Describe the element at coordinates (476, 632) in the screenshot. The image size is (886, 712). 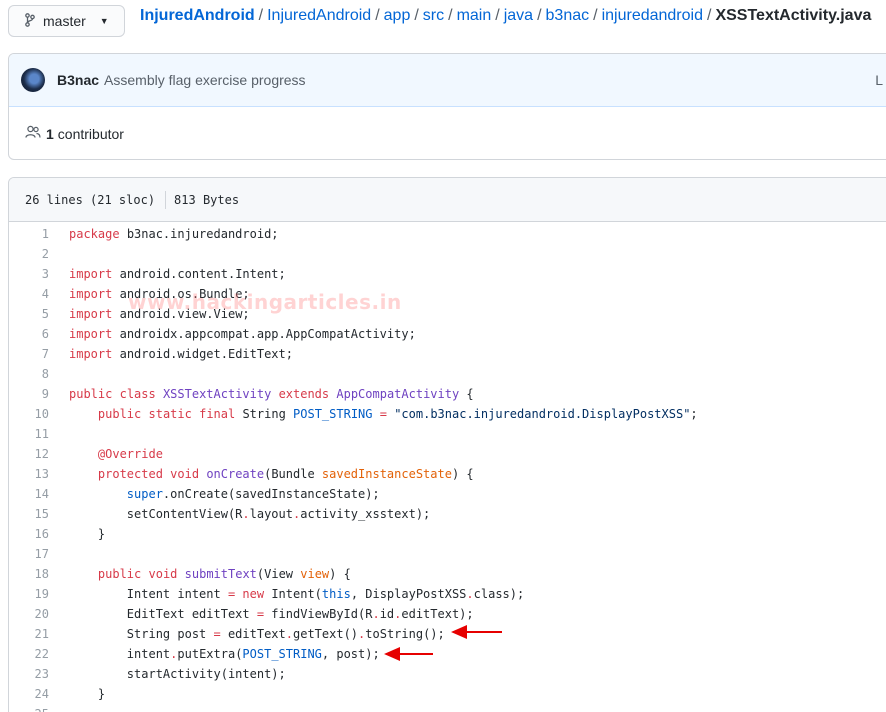
I see `red-arrow-icon` at that location.